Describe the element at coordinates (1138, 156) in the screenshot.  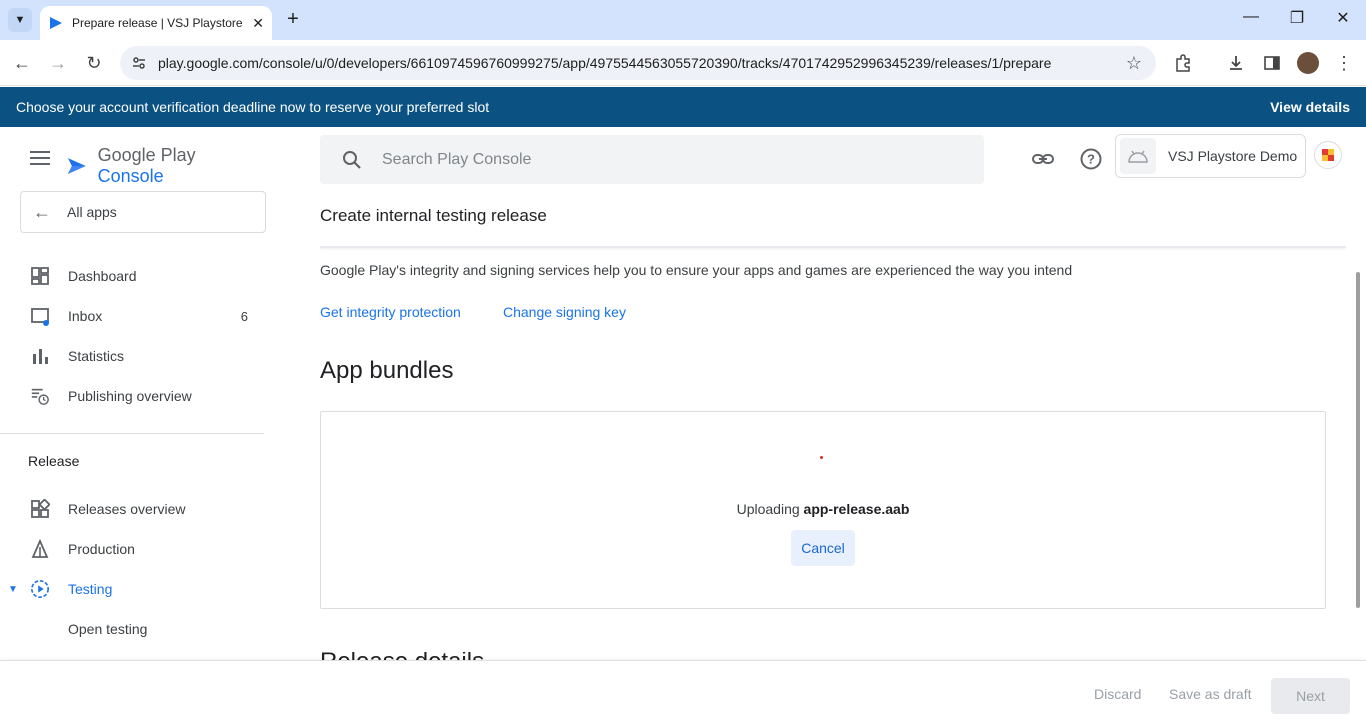
I see `android-icon` at that location.